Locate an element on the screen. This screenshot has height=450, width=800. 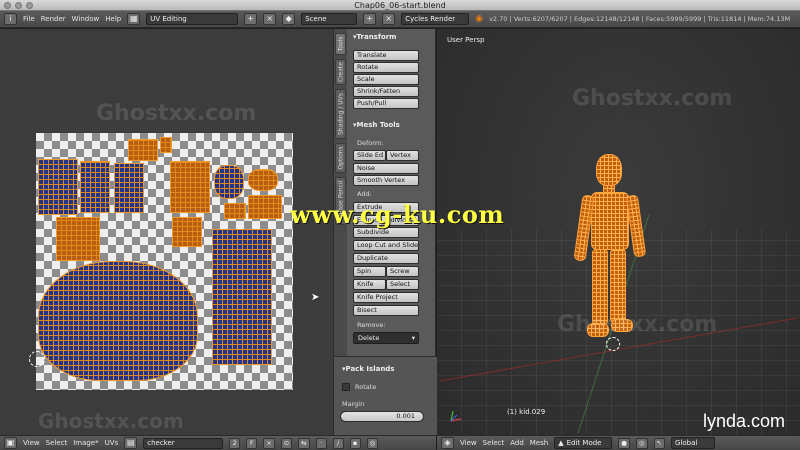
sync-selection-icon: ⇆ is located at coordinates (304, 443).